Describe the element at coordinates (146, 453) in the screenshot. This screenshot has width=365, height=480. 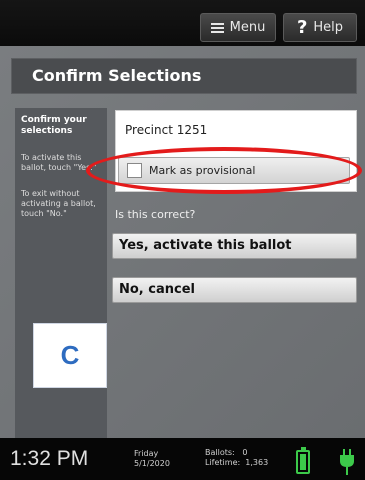
I see `day-label: Friday` at that location.